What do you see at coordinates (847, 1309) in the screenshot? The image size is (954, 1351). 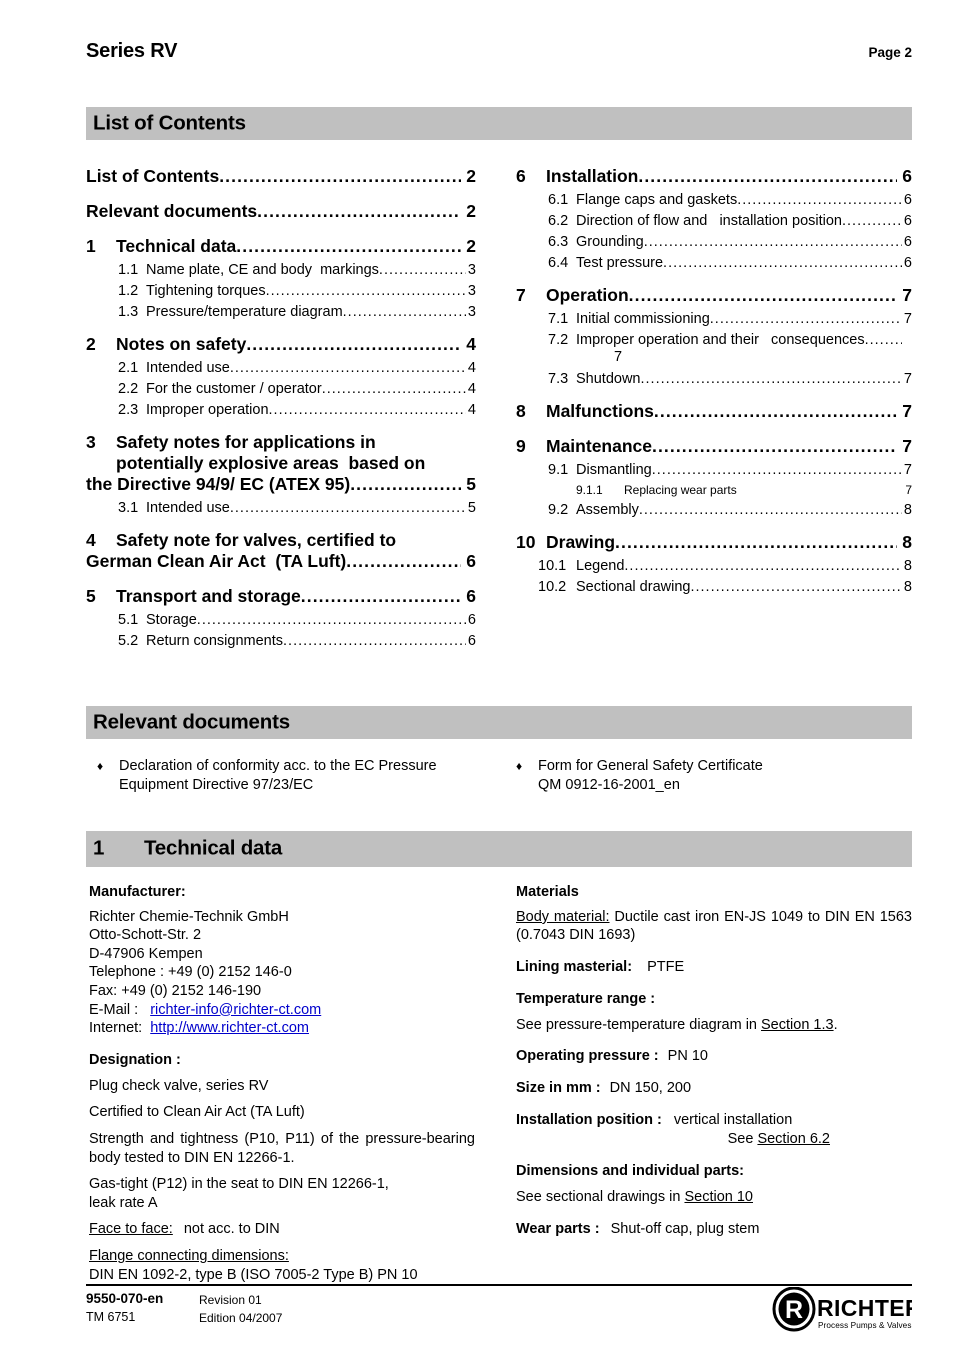 I see `richter-logo-svg: R RICHTER Process Pumps & Valves` at bounding box center [847, 1309].